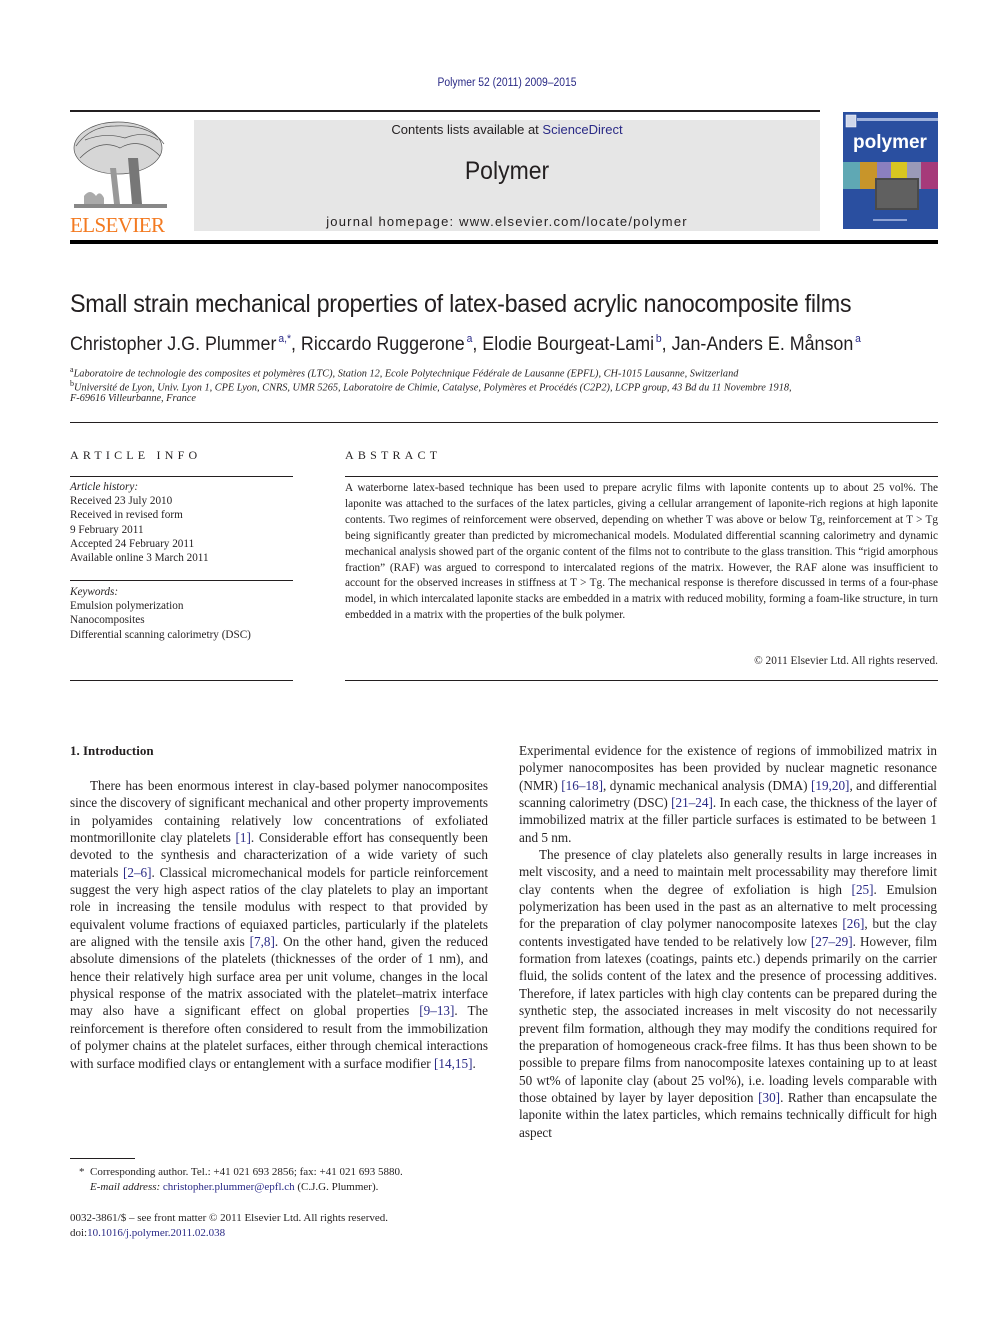 The image size is (992, 1323). Describe the element at coordinates (766, 344) in the screenshot. I see `author: Jan-Anders E. Månson a` at that location.